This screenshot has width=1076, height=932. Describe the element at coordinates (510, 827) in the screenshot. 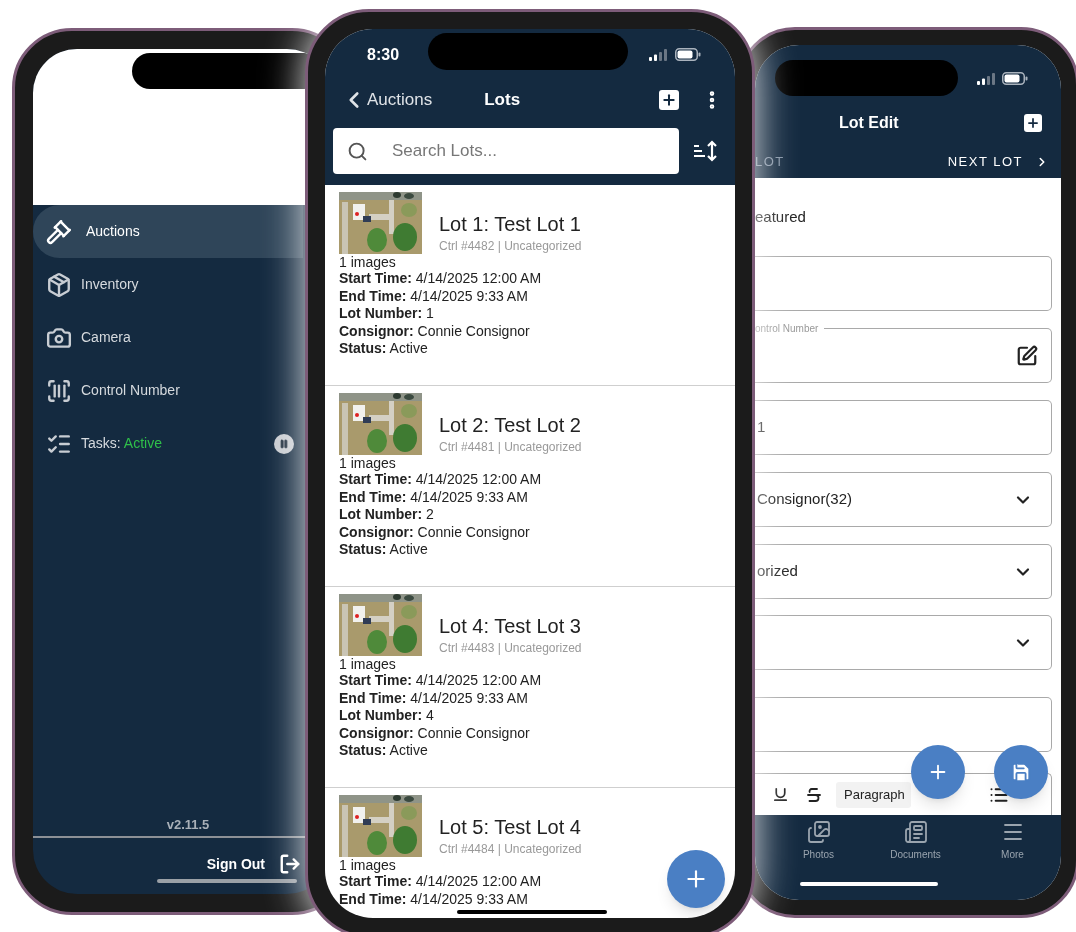

I see `lot-title: Lot 5: Test Lot 4` at that location.